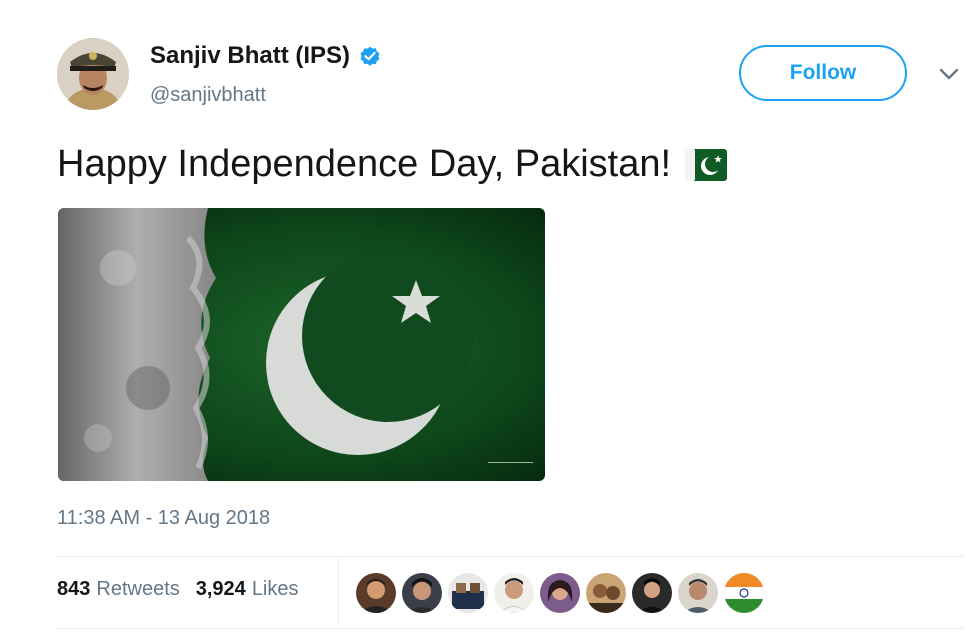 This screenshot has height=632, width=976. What do you see at coordinates (137, 589) in the screenshot?
I see `retweets-label: Retweets` at bounding box center [137, 589].